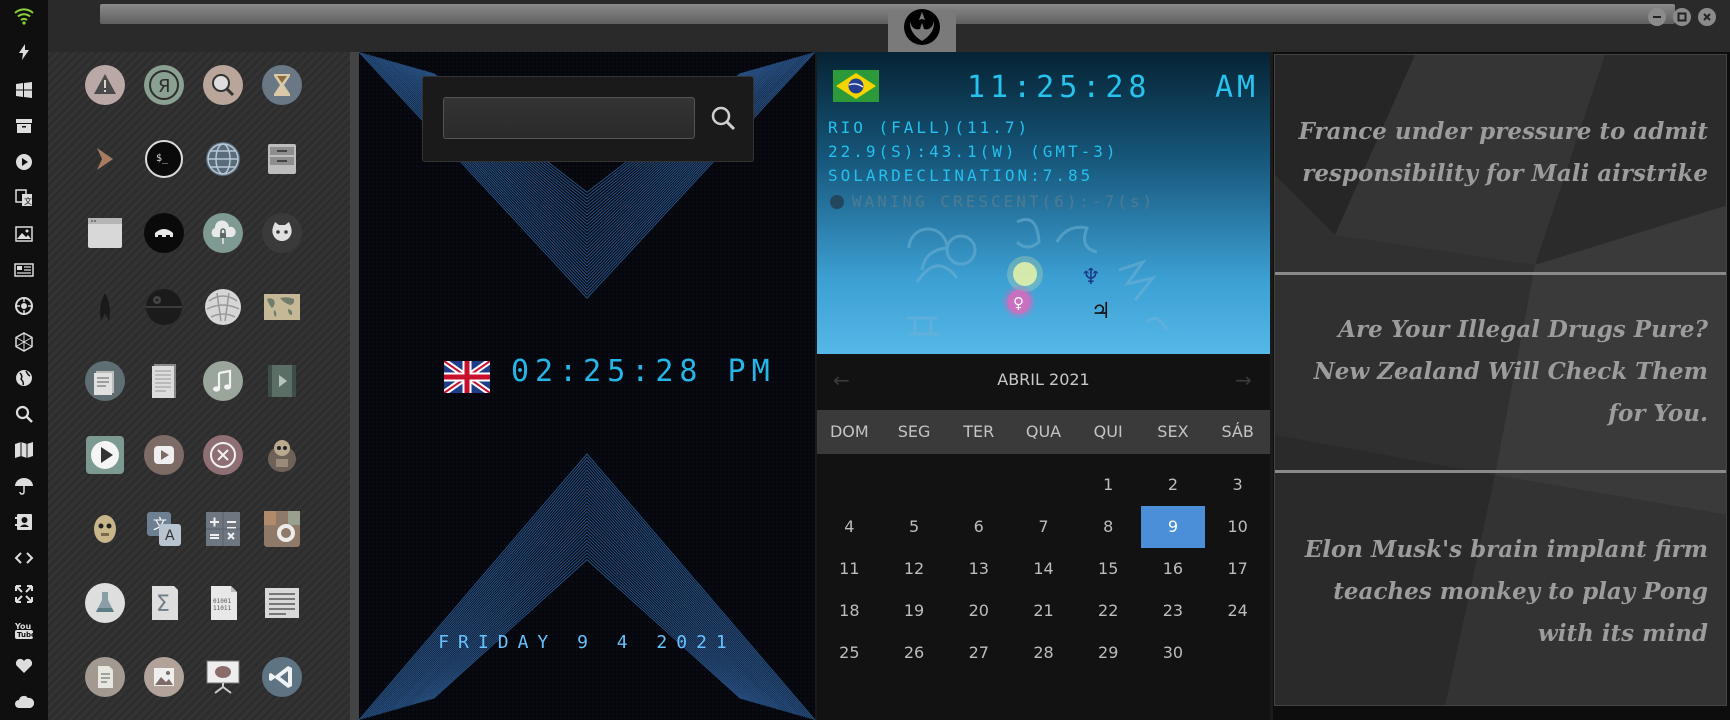 The height and width of the screenshot is (720, 1730). Describe the element at coordinates (914, 569) in the screenshot. I see `calendar-day: 12` at that location.